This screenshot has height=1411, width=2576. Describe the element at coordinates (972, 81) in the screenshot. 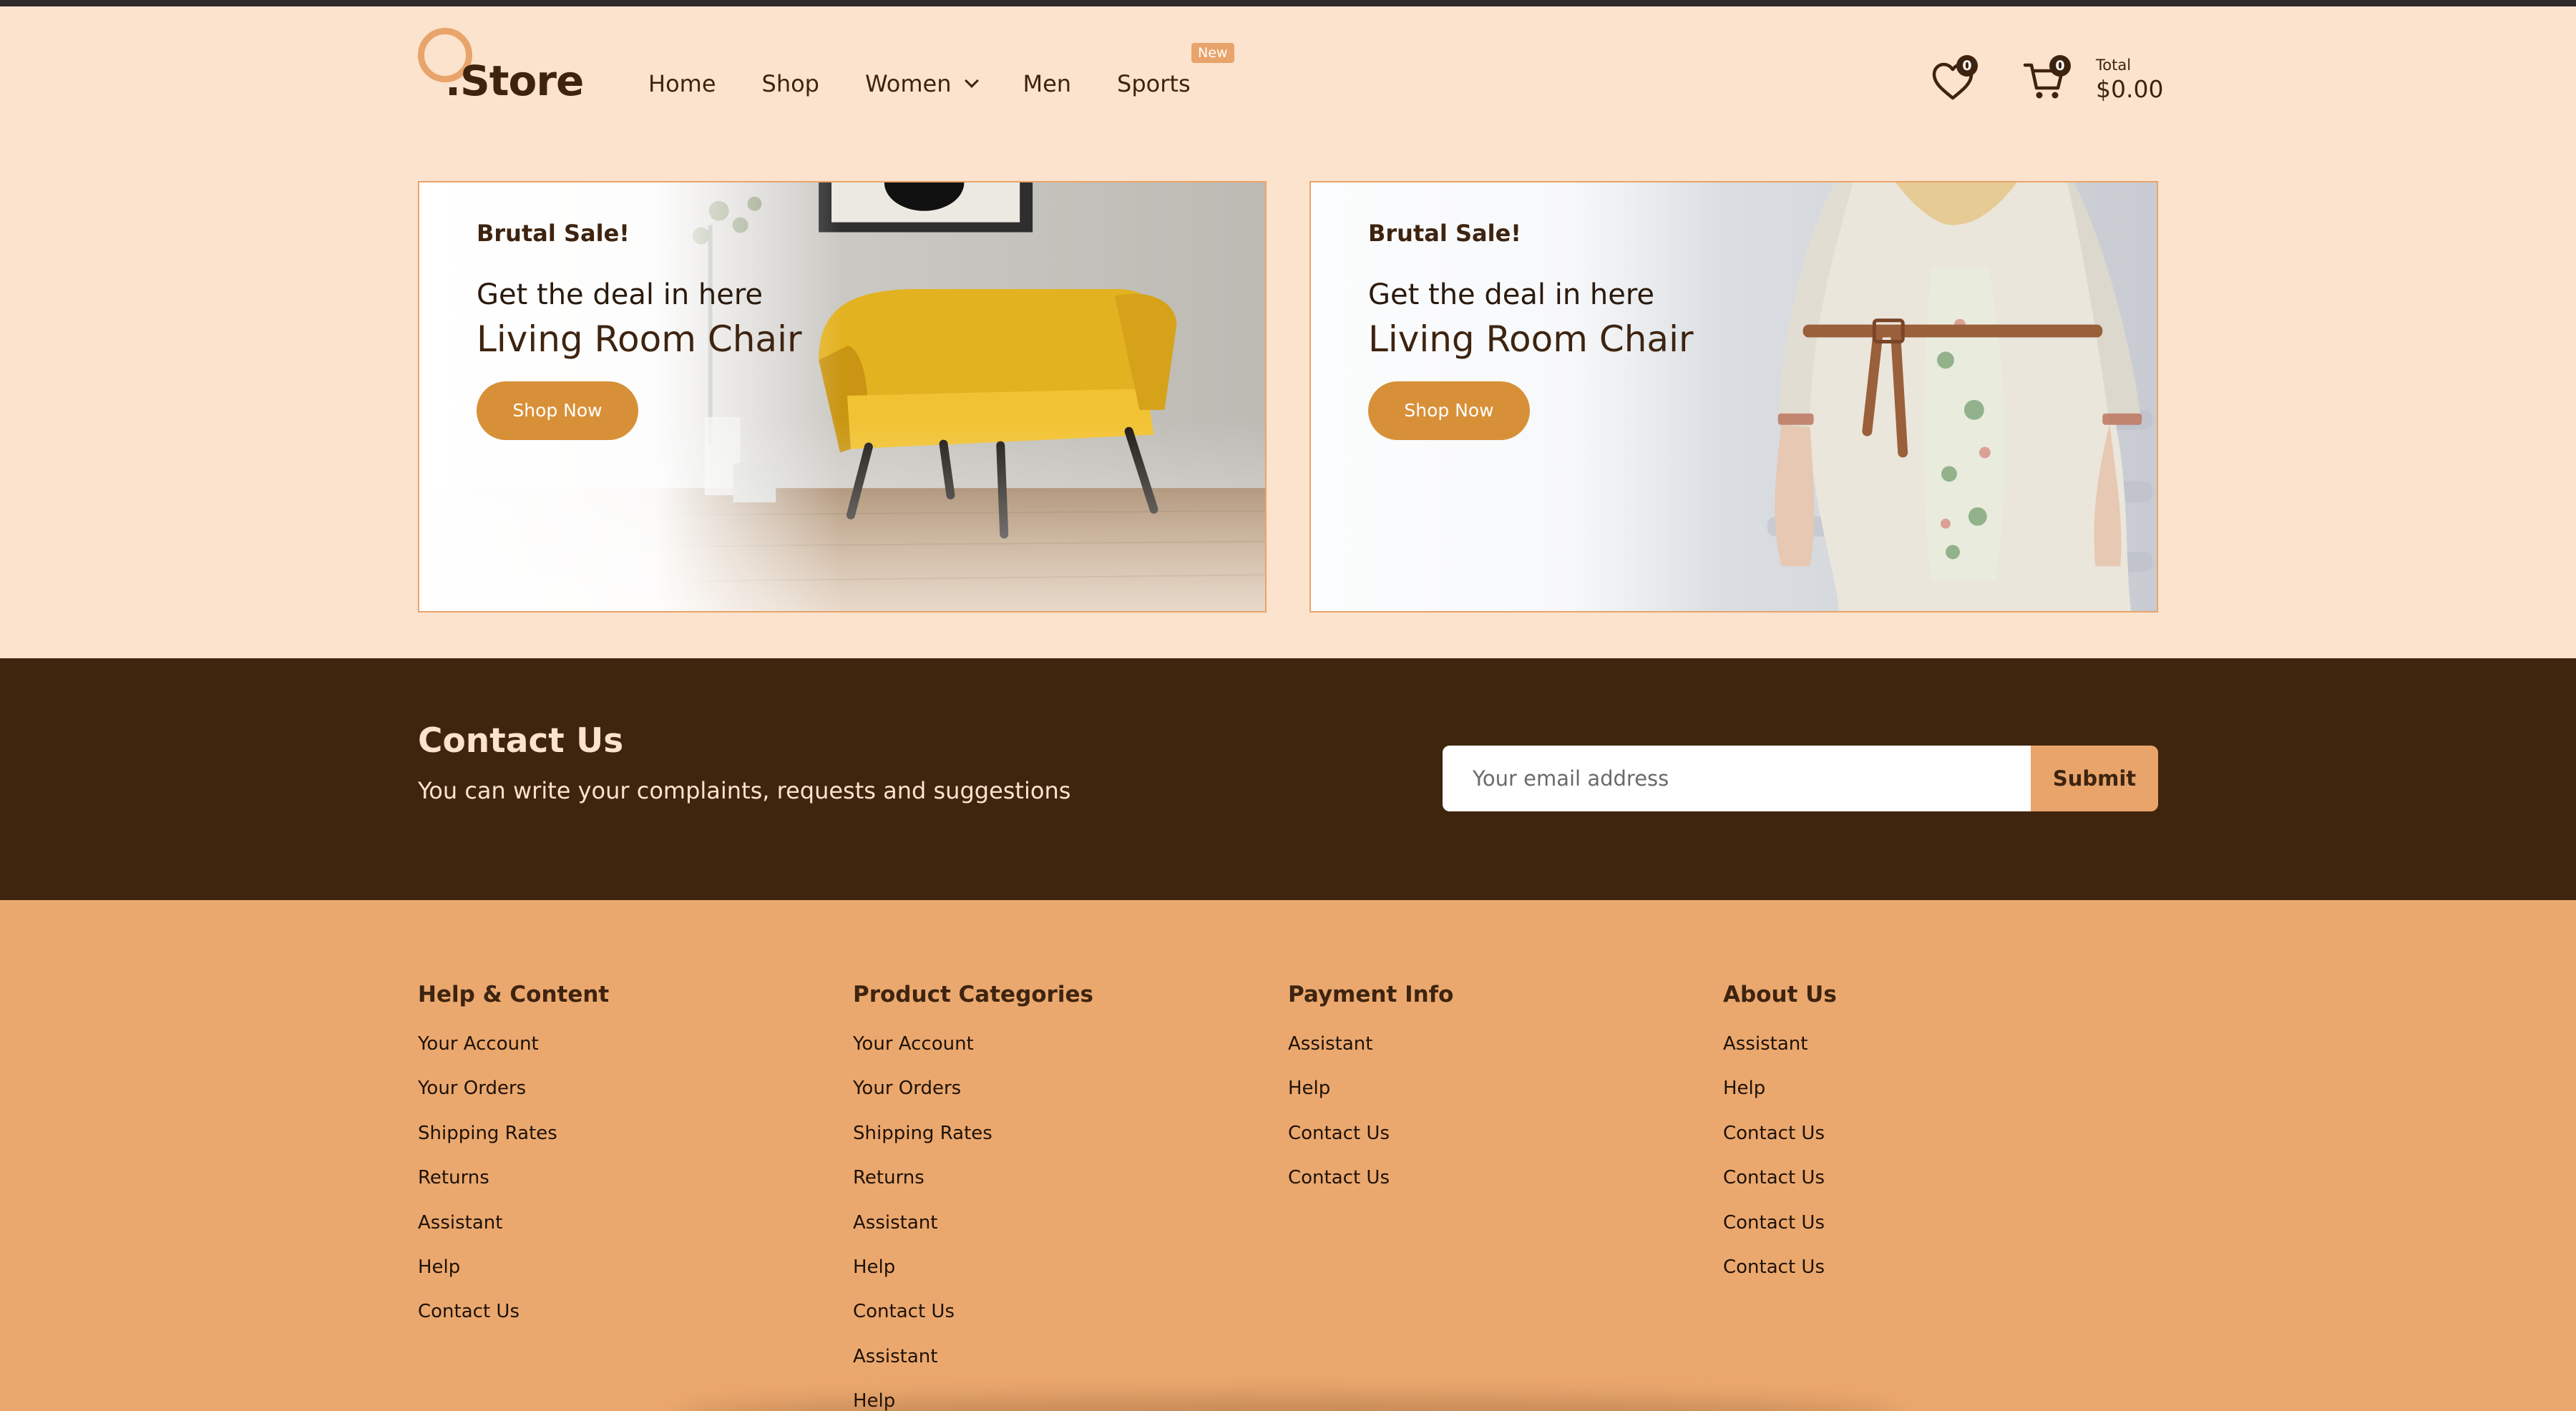

I see `chevron-down-icon` at that location.